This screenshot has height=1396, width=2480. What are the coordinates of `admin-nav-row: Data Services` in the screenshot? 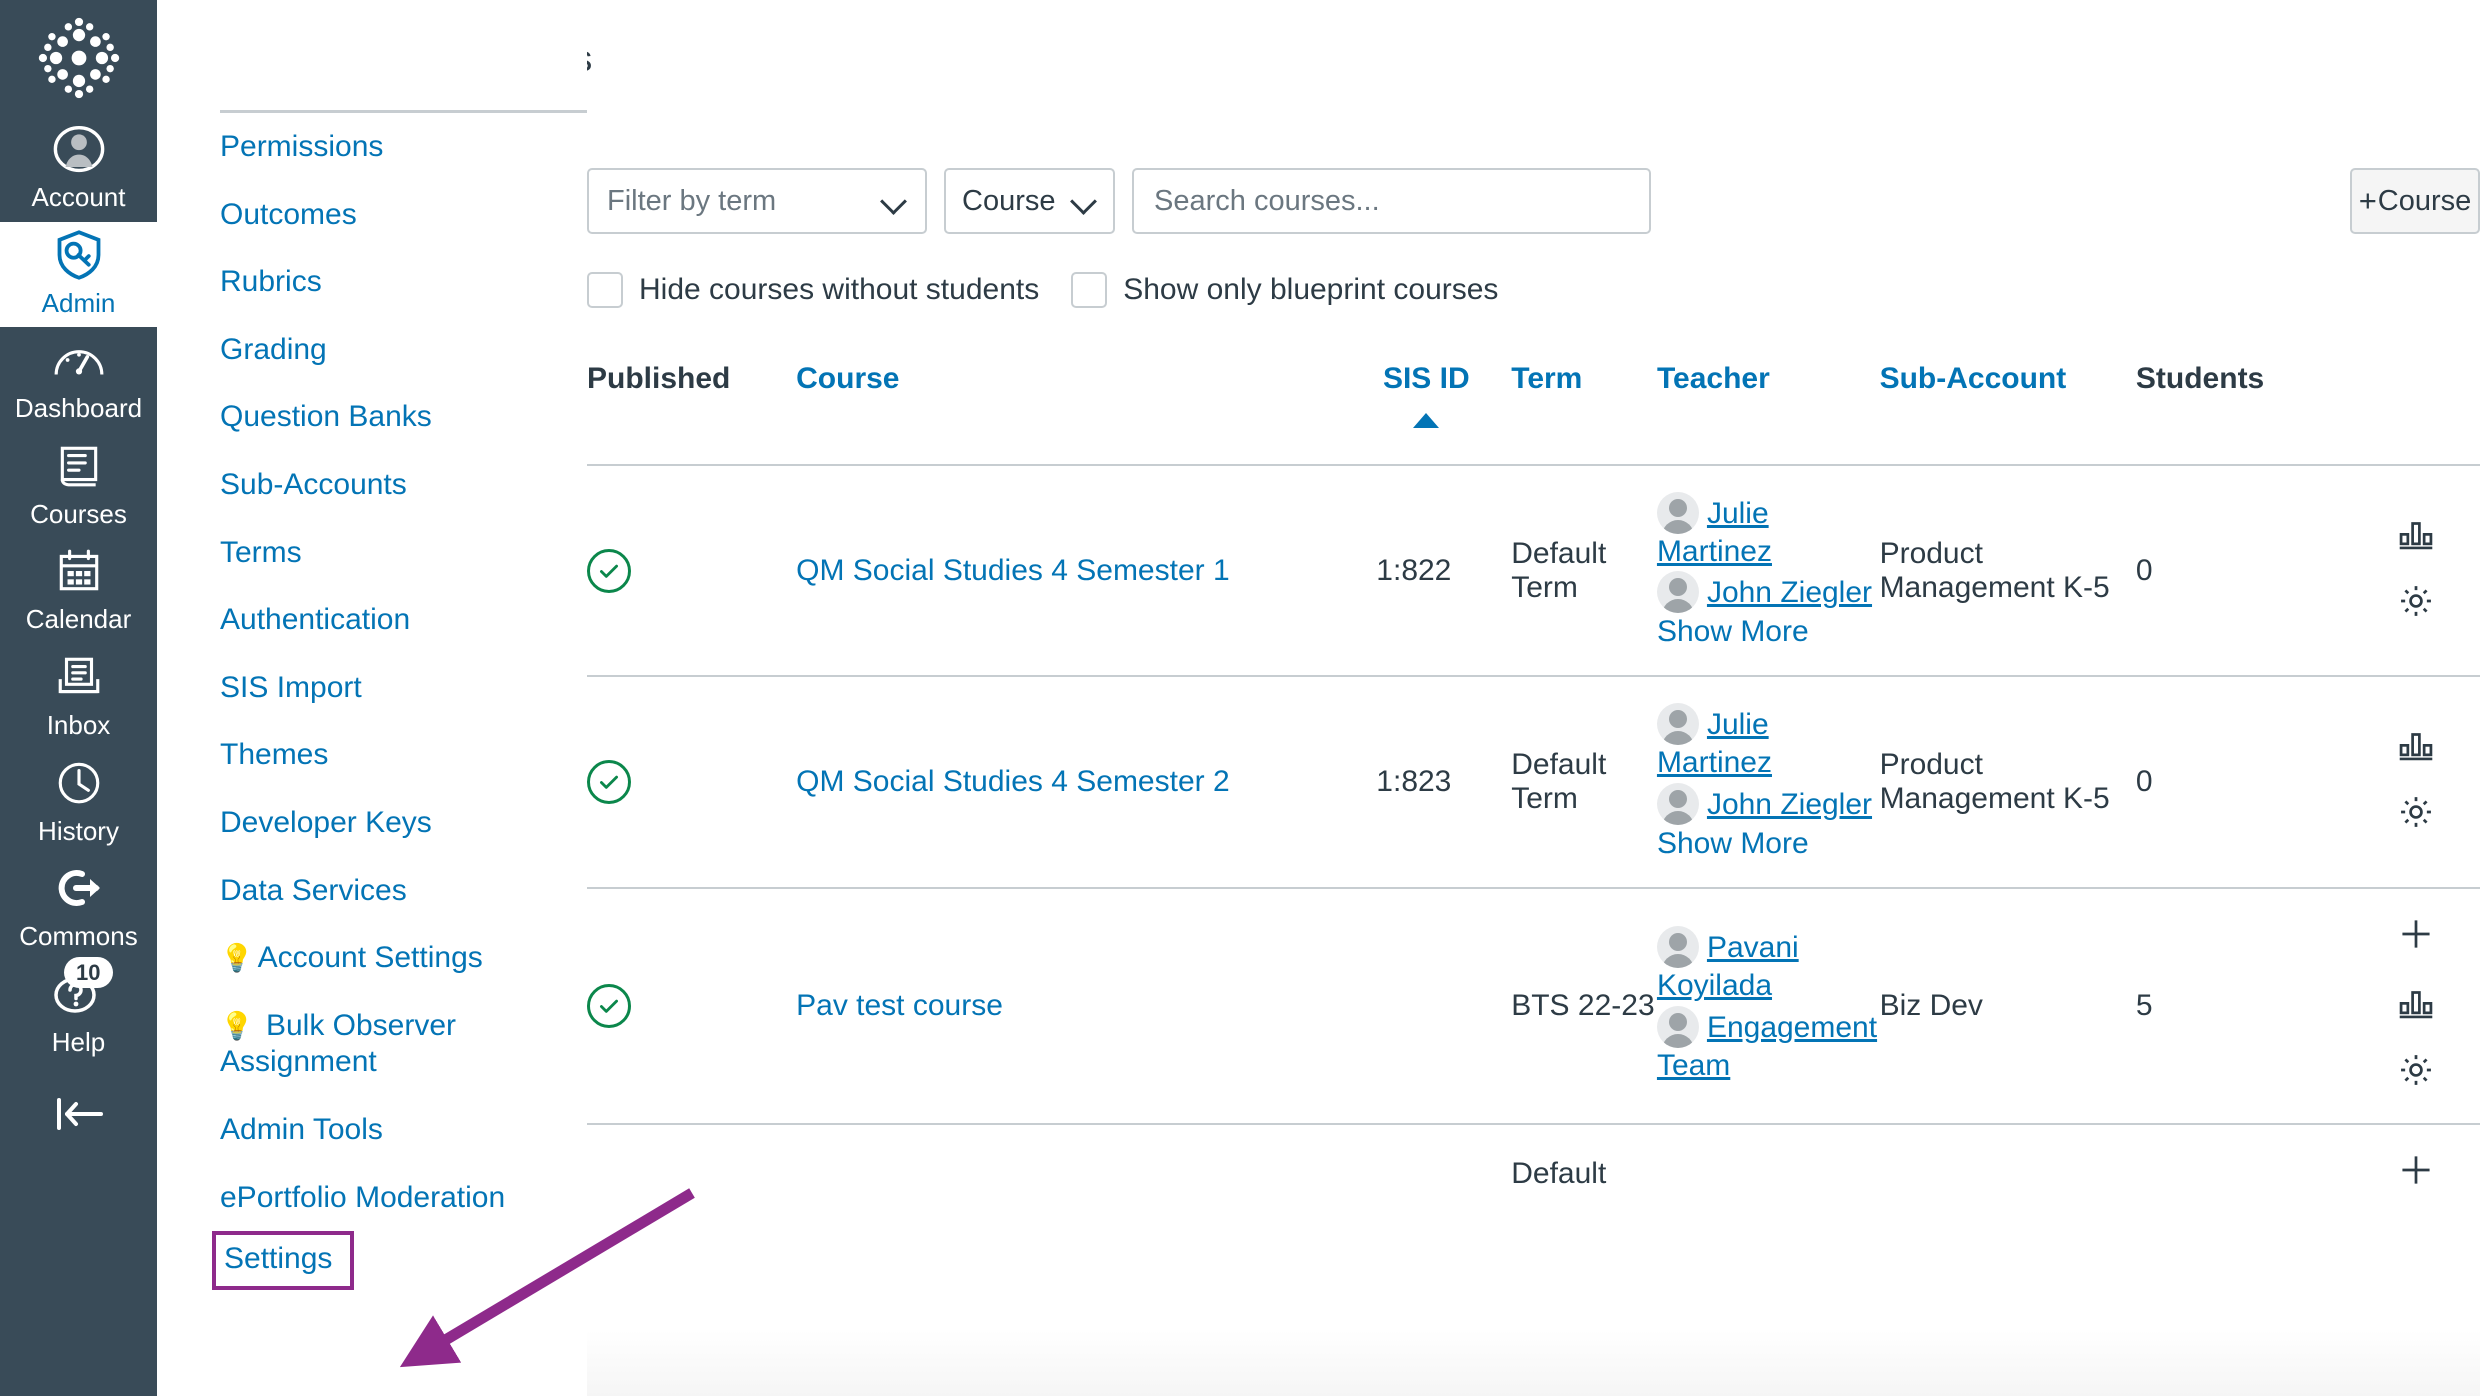 It's located at (403, 891).